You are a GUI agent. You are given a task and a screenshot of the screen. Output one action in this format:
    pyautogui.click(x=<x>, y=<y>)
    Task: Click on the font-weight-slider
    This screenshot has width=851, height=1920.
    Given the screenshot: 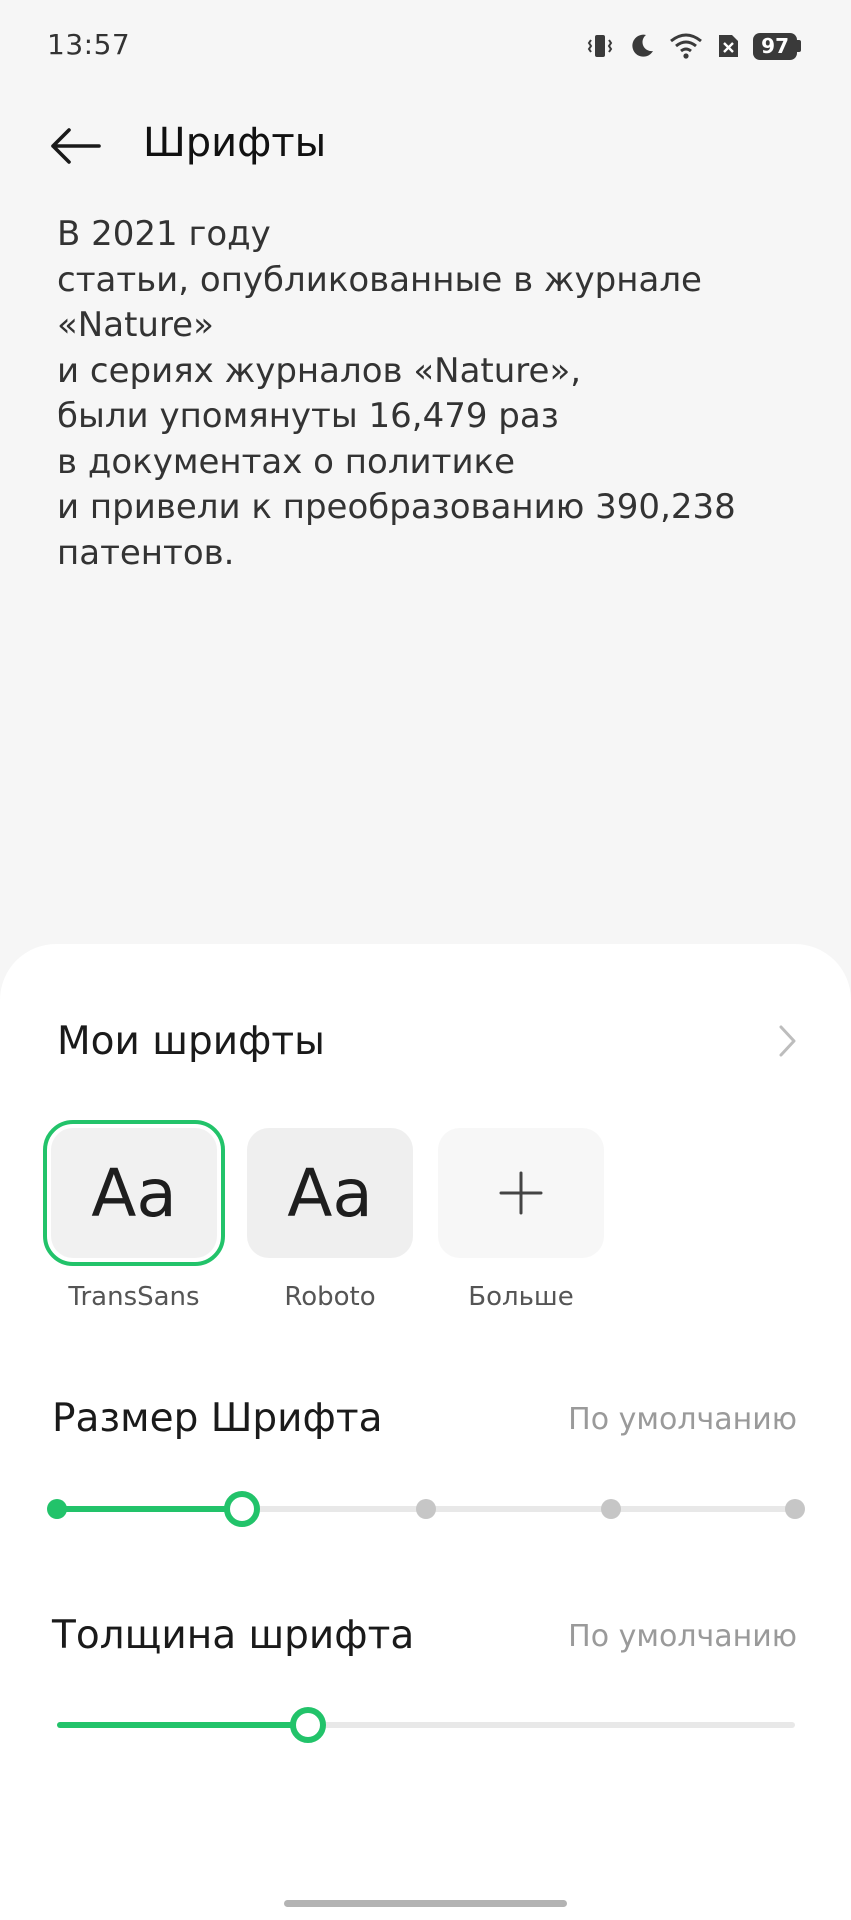 What is the action you would take?
    pyautogui.click(x=426, y=1725)
    